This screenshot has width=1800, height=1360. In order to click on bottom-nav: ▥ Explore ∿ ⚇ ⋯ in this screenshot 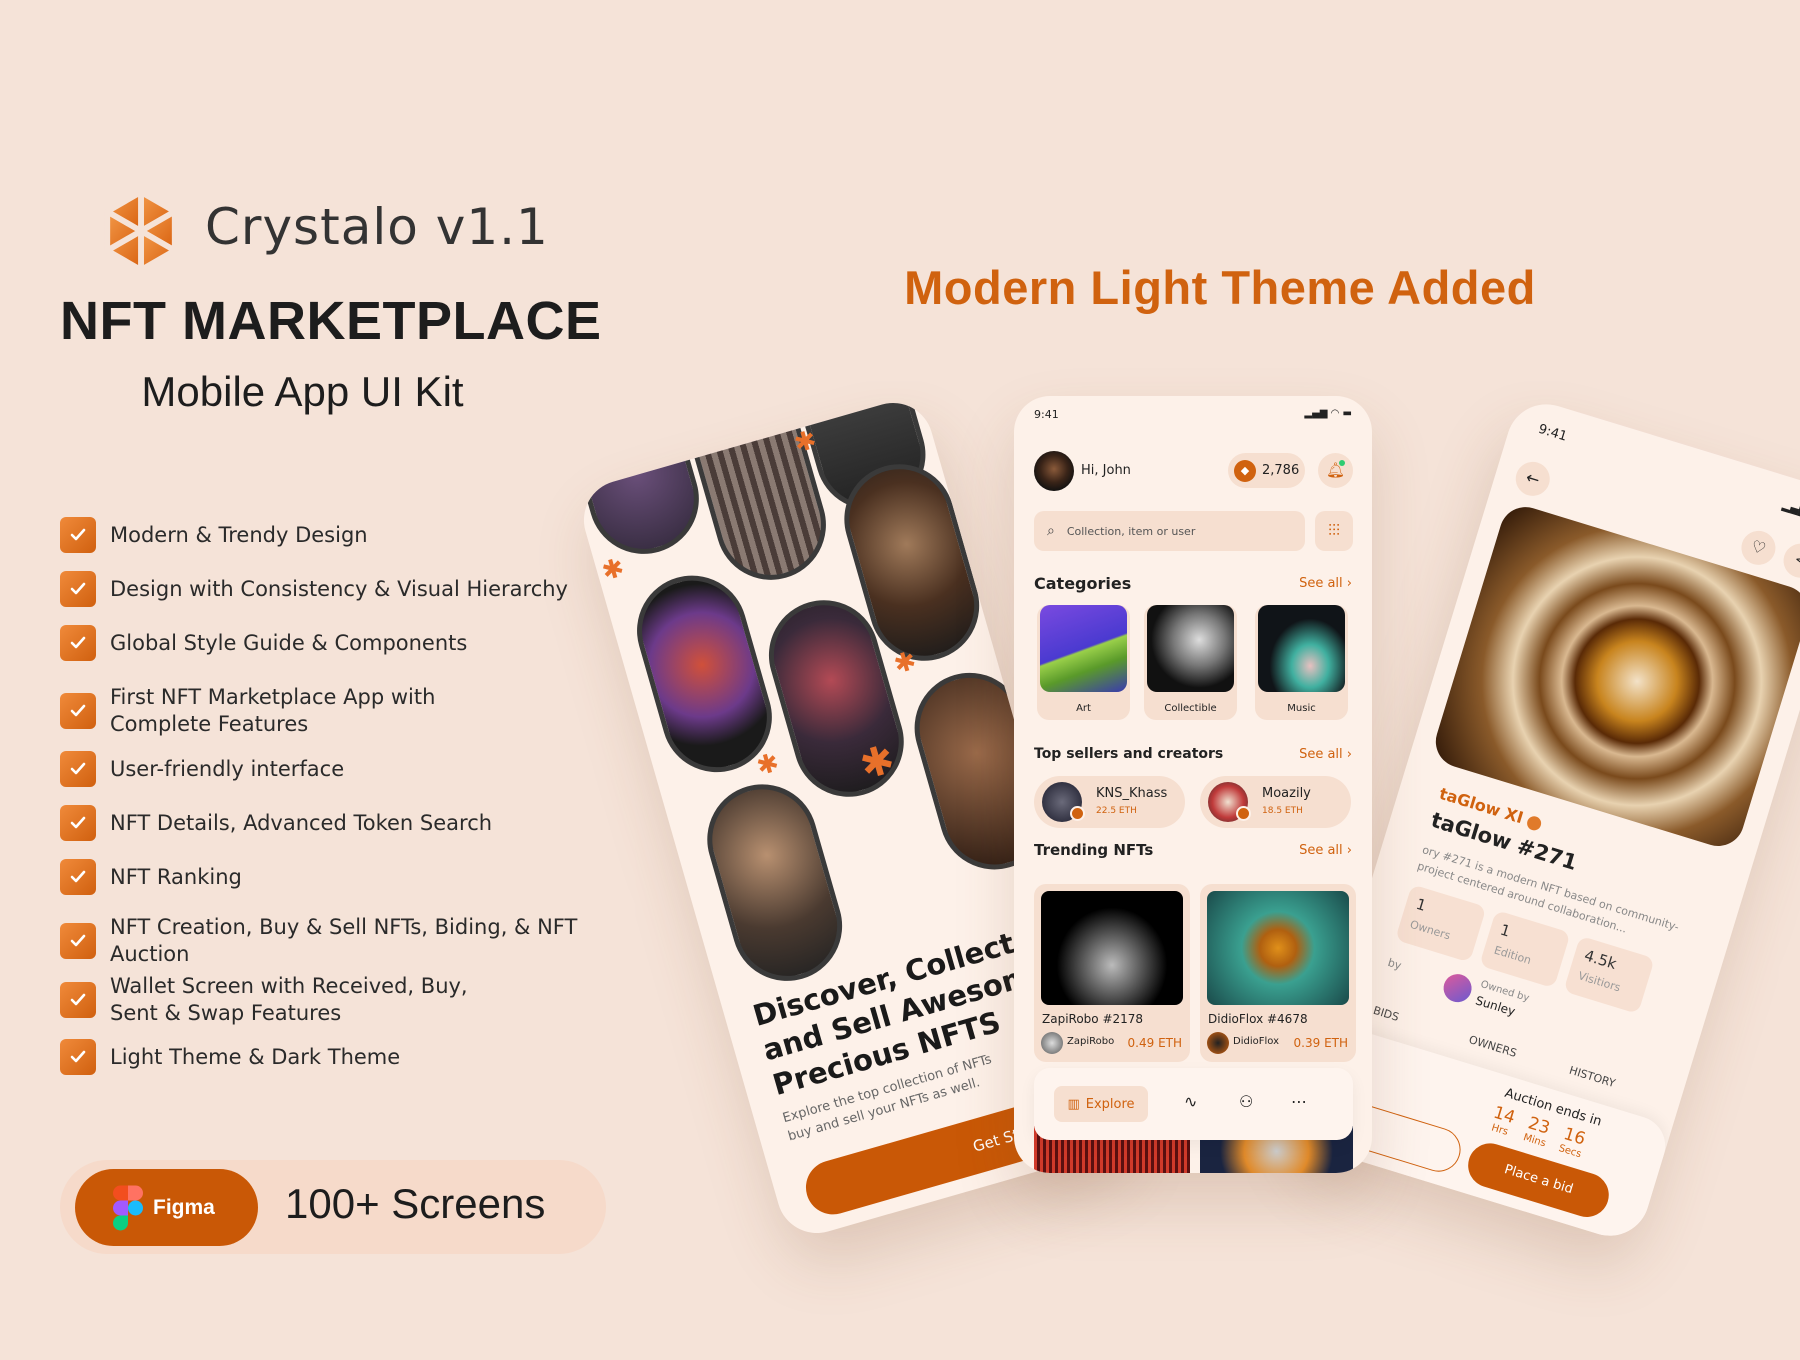, I will do `click(1193, 1104)`.